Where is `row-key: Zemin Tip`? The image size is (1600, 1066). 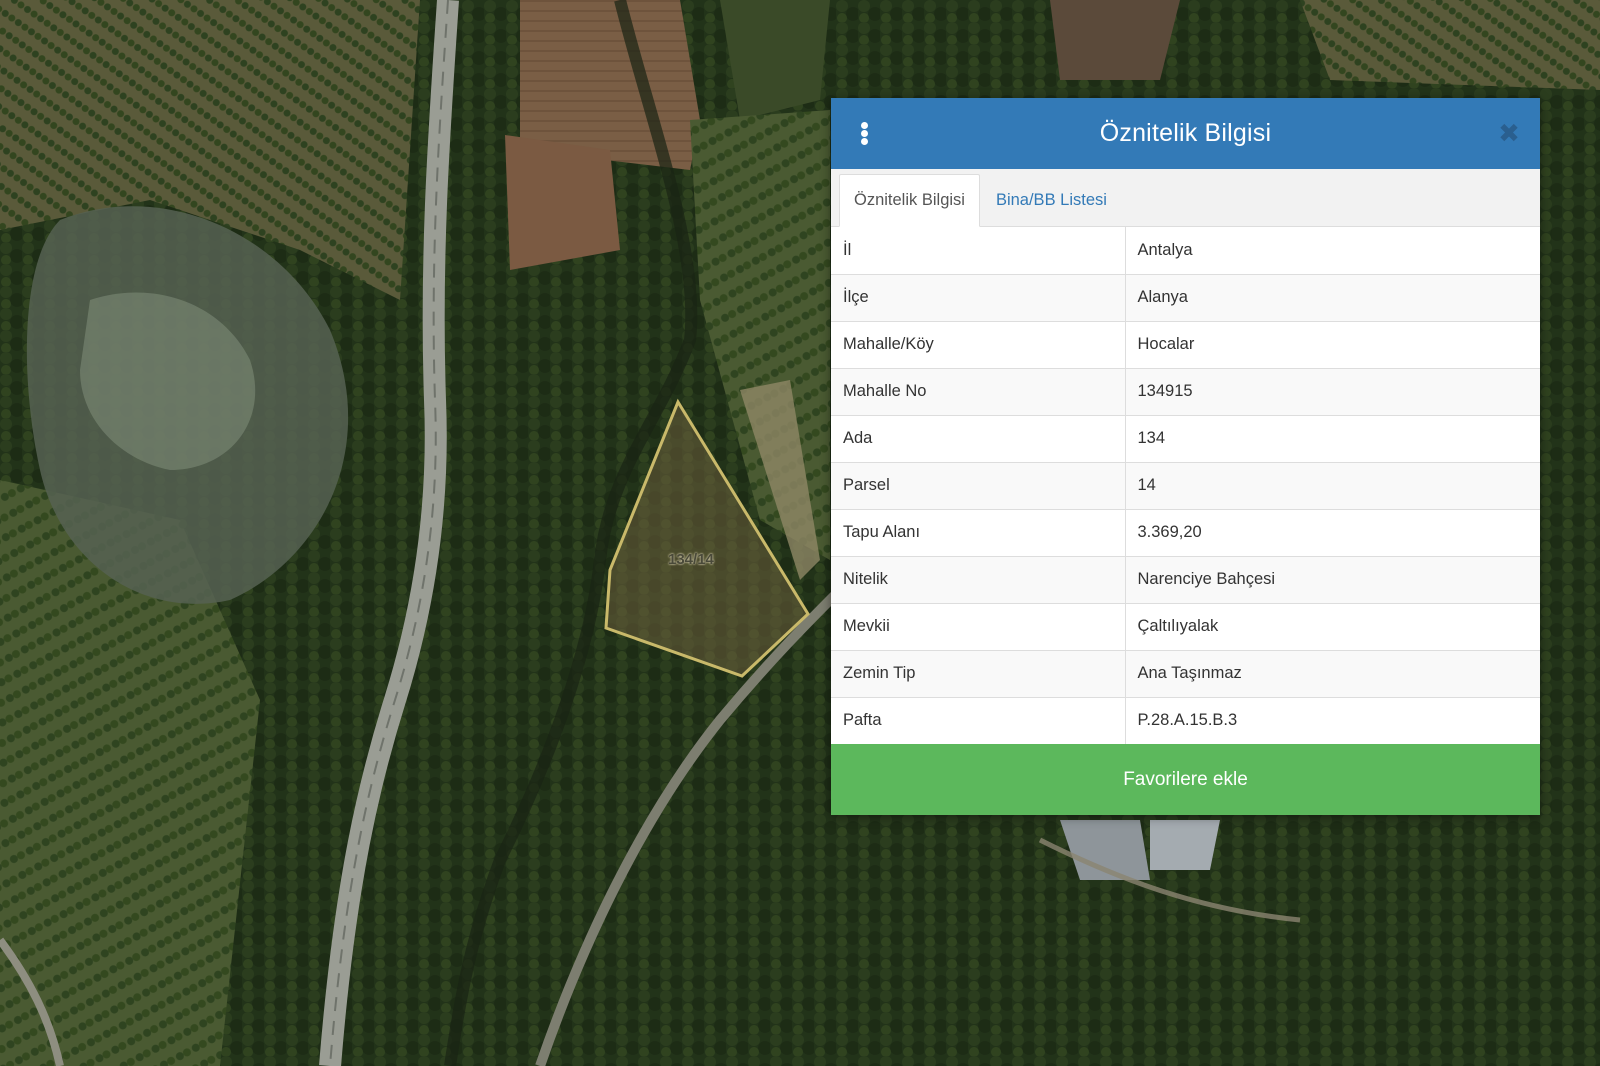
row-key: Zemin Tip is located at coordinates (978, 673).